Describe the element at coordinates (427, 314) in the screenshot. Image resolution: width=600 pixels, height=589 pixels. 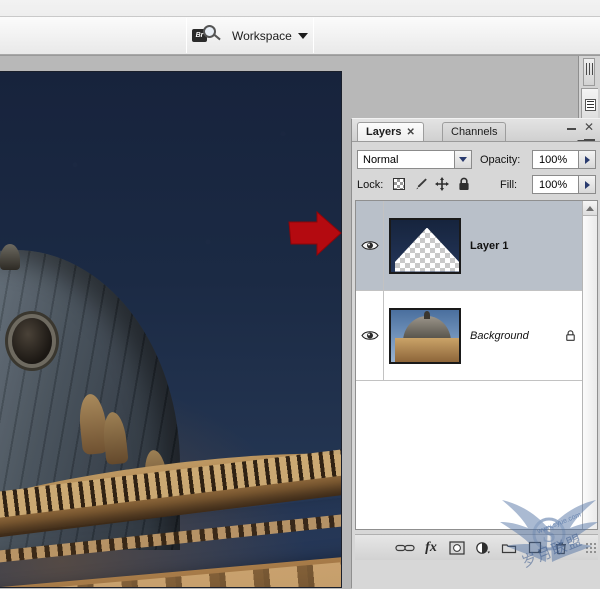
I see `thumbnail-spire` at that location.